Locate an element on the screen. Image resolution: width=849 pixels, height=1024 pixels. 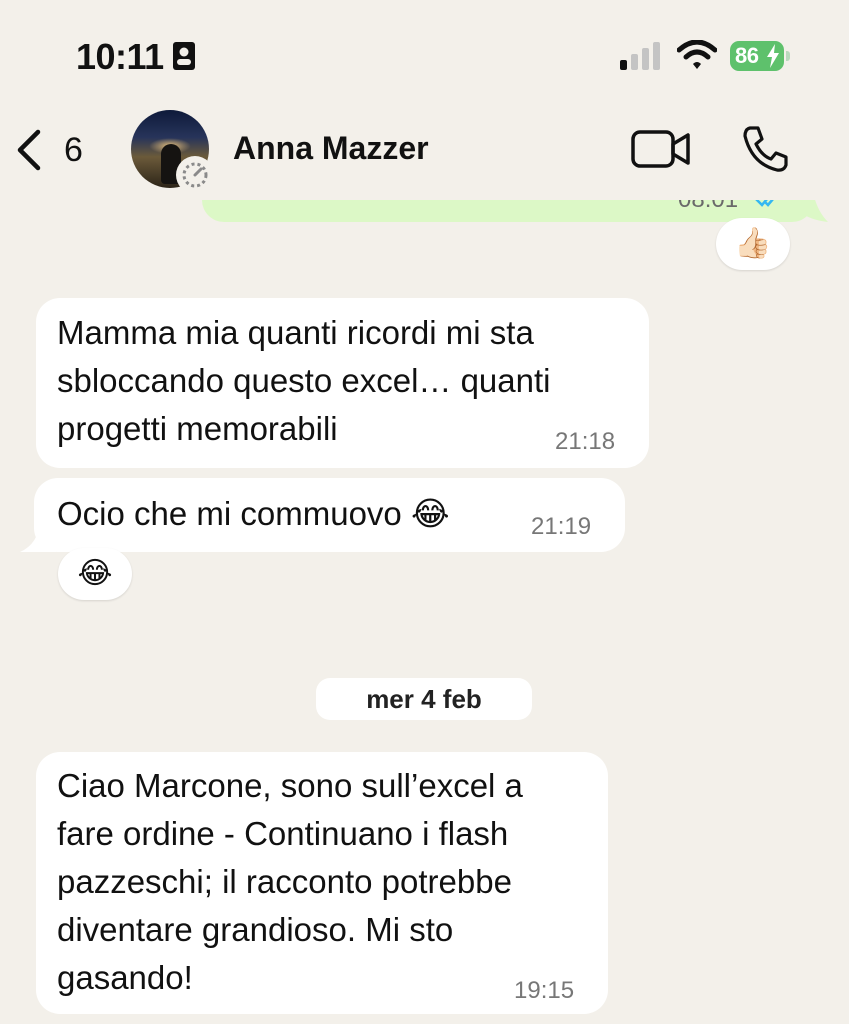
unread-count: 6 is located at coordinates (73, 149).